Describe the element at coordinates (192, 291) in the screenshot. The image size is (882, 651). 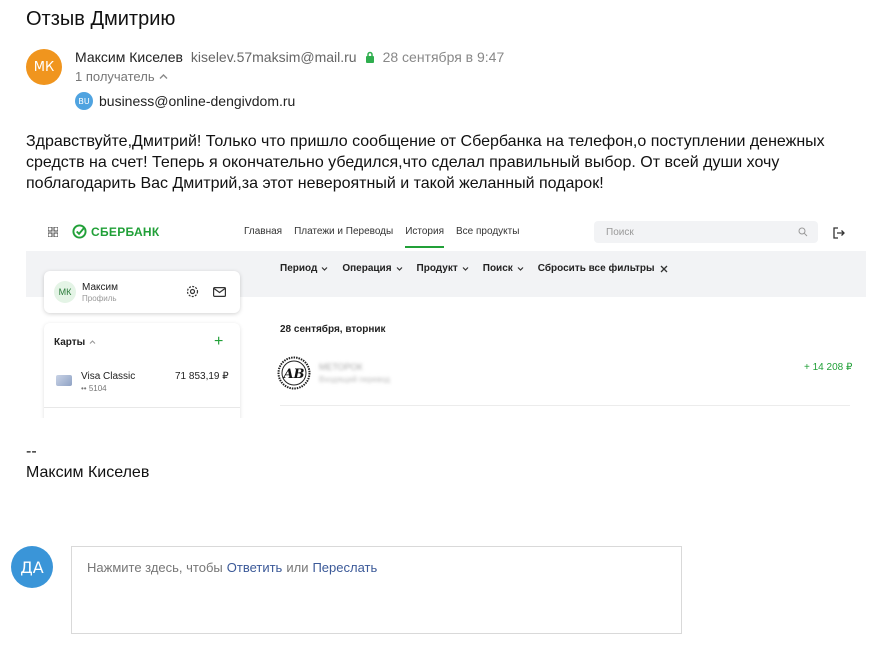
I see `gear-icon` at that location.